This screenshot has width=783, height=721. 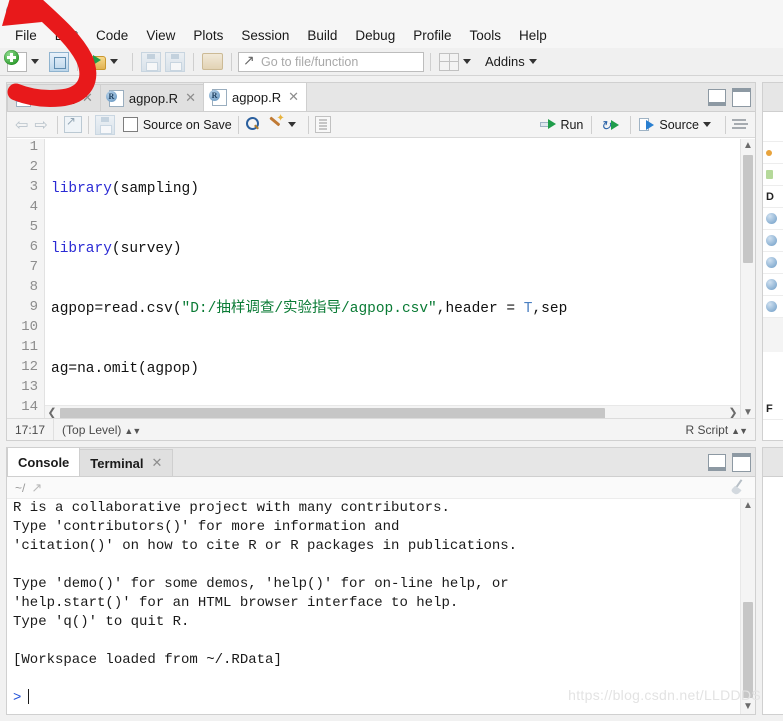 I want to click on open-file-button, so click(x=105, y=62).